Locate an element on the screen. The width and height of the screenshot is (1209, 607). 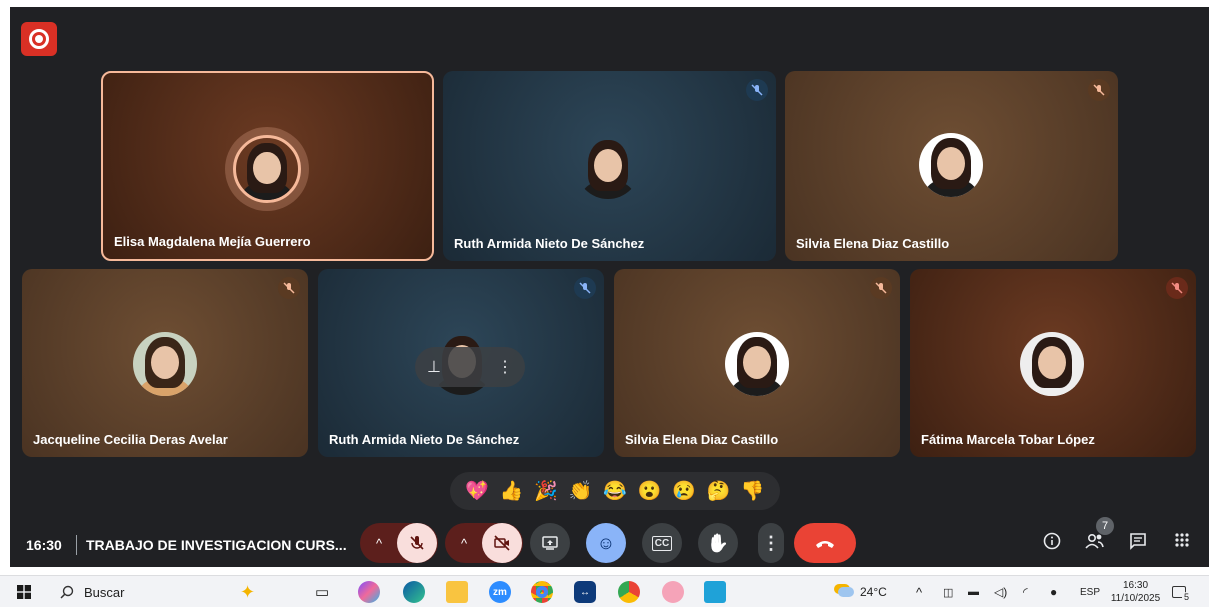
language-indicator: ESP is located at coordinates (1090, 592).